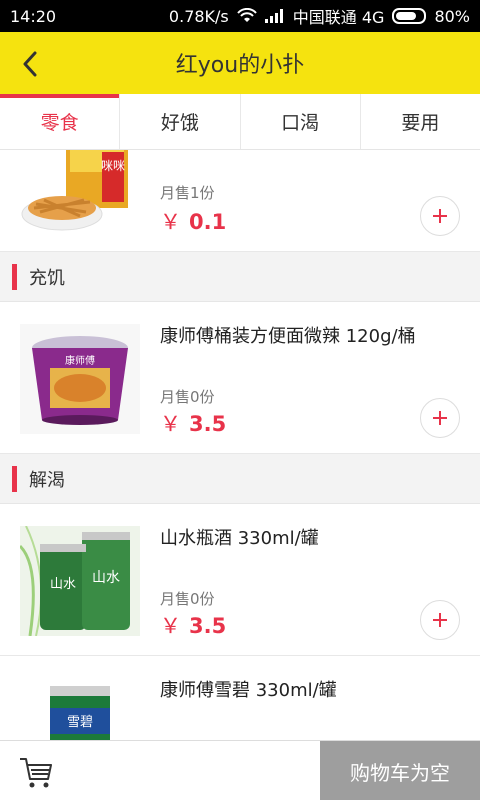 Image resolution: width=480 pixels, height=800 pixels. I want to click on product-sold: 月售1份, so click(187, 193).